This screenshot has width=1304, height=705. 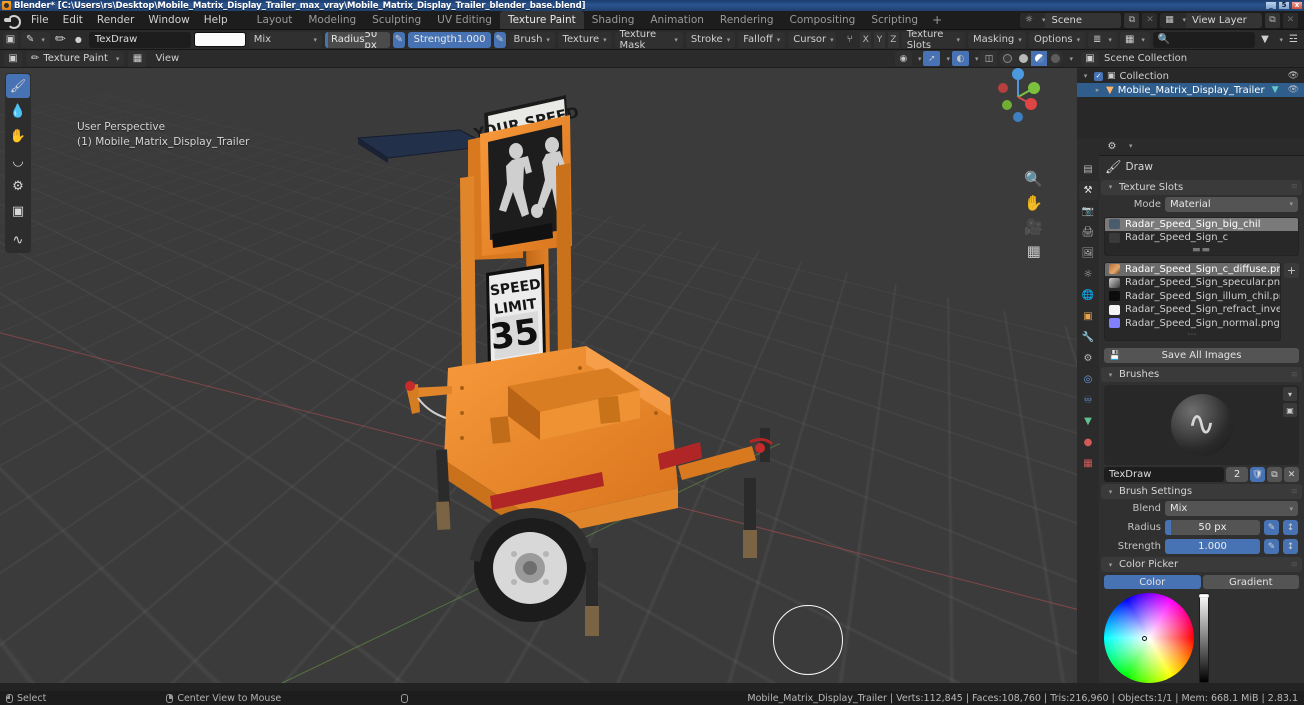 What do you see at coordinates (18, 240) in the screenshot?
I see `annotate-tool: ∿` at bounding box center [18, 240].